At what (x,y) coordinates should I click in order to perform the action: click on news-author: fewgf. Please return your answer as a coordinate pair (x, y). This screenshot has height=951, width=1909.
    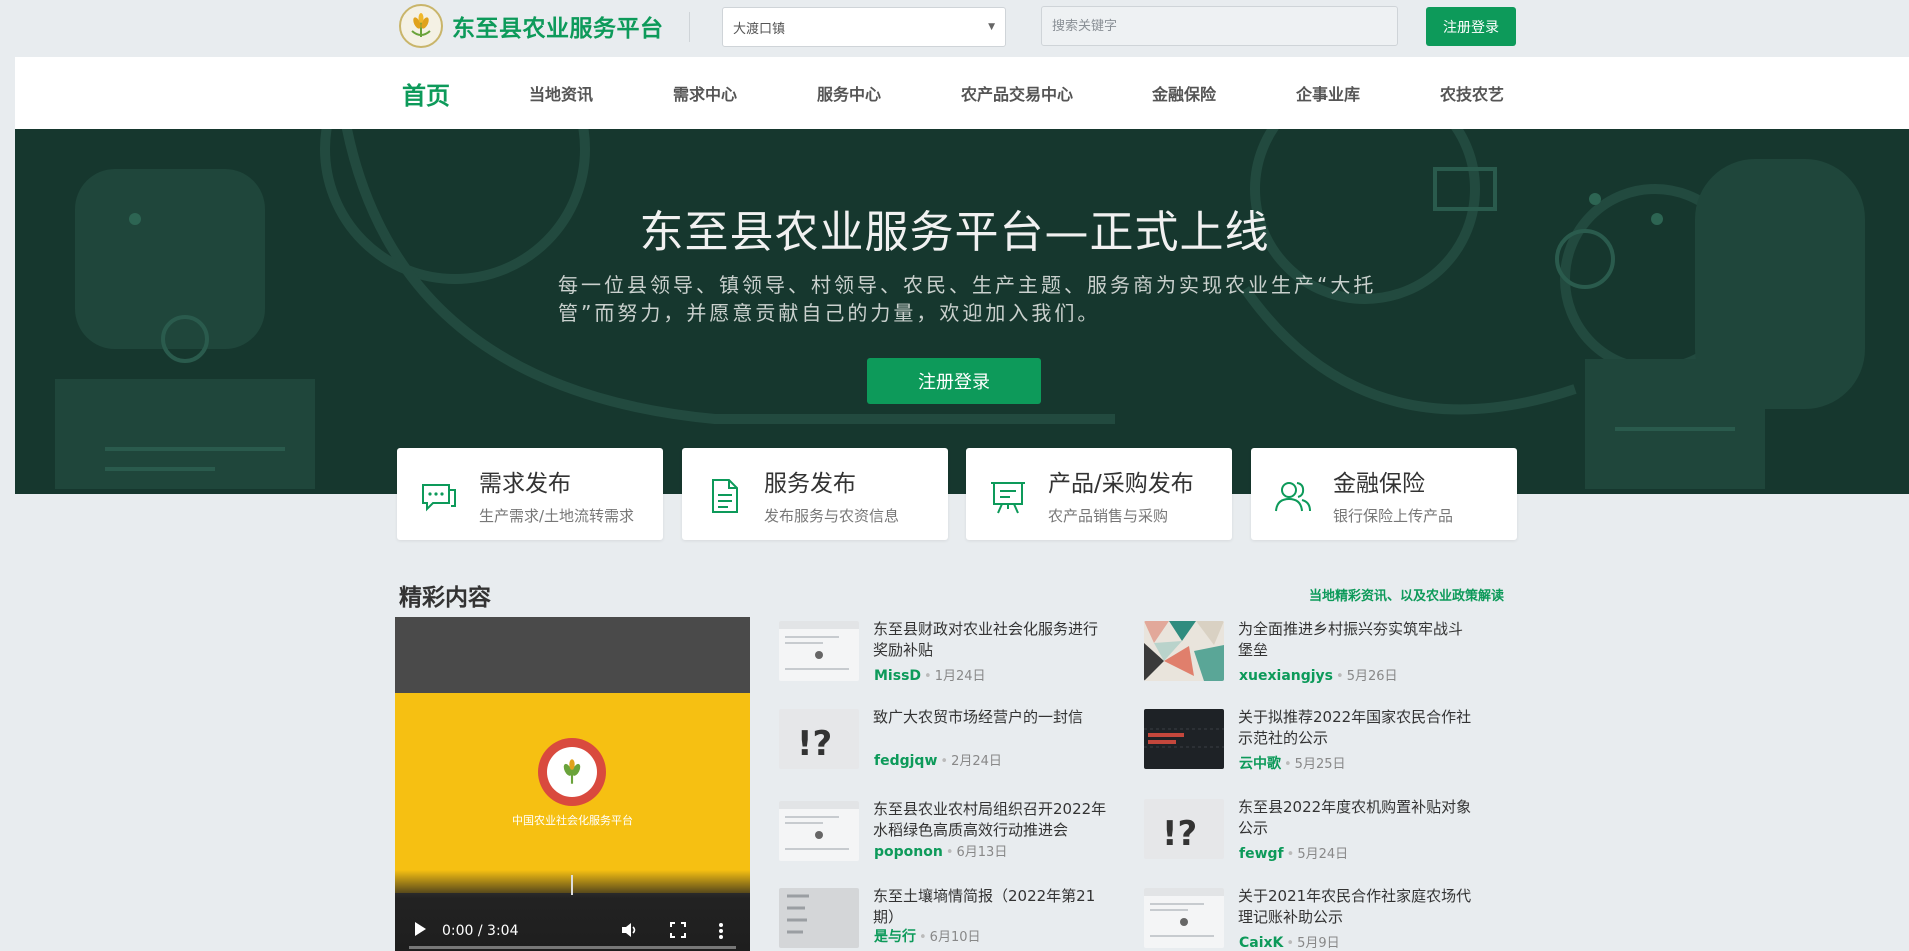
    Looking at the image, I should click on (1261, 854).